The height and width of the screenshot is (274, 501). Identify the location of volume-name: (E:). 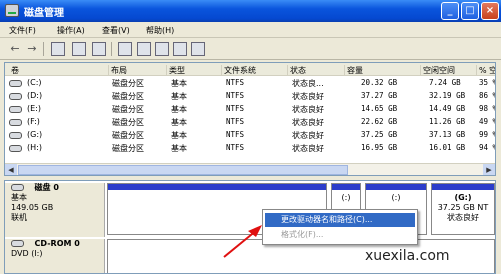
(34, 108).